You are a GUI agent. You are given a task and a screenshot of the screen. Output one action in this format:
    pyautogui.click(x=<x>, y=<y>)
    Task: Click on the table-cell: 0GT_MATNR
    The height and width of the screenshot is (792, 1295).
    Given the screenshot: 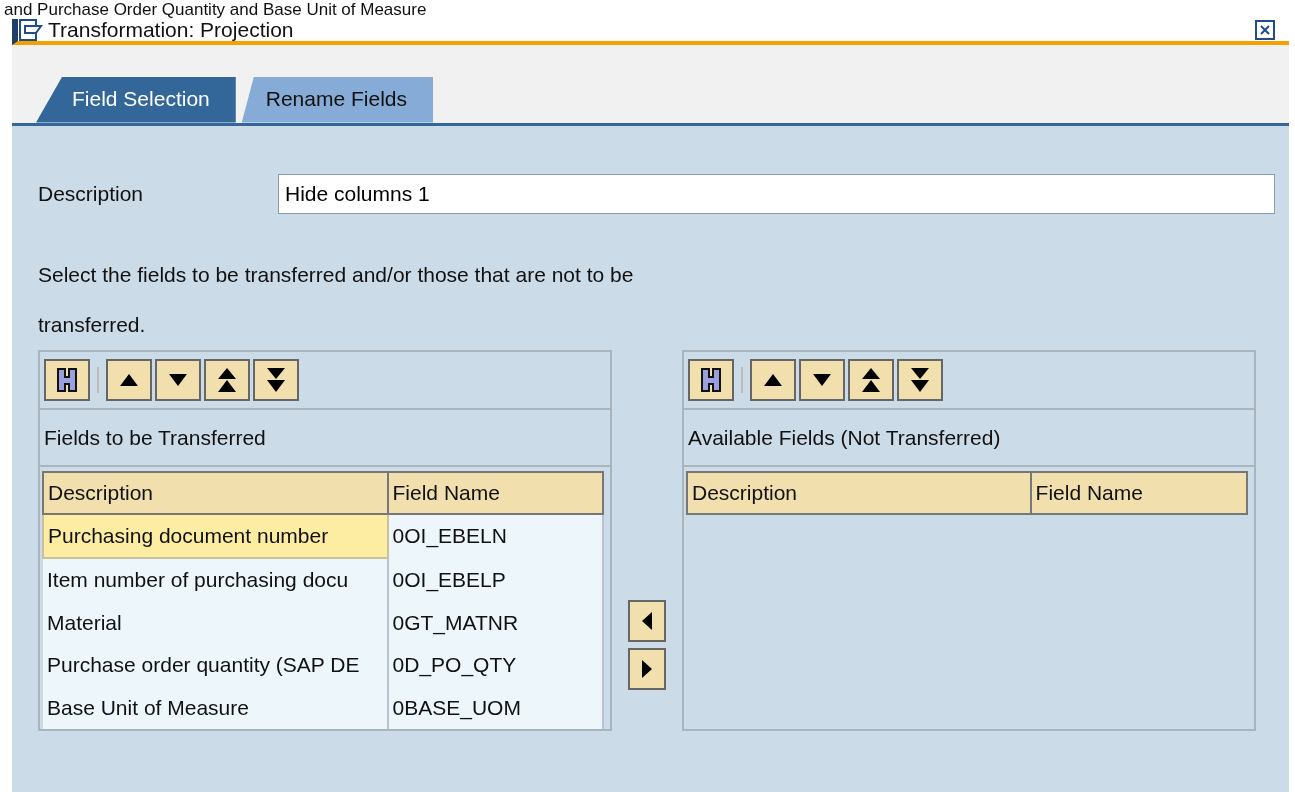 What is the action you would take?
    pyautogui.click(x=495, y=622)
    